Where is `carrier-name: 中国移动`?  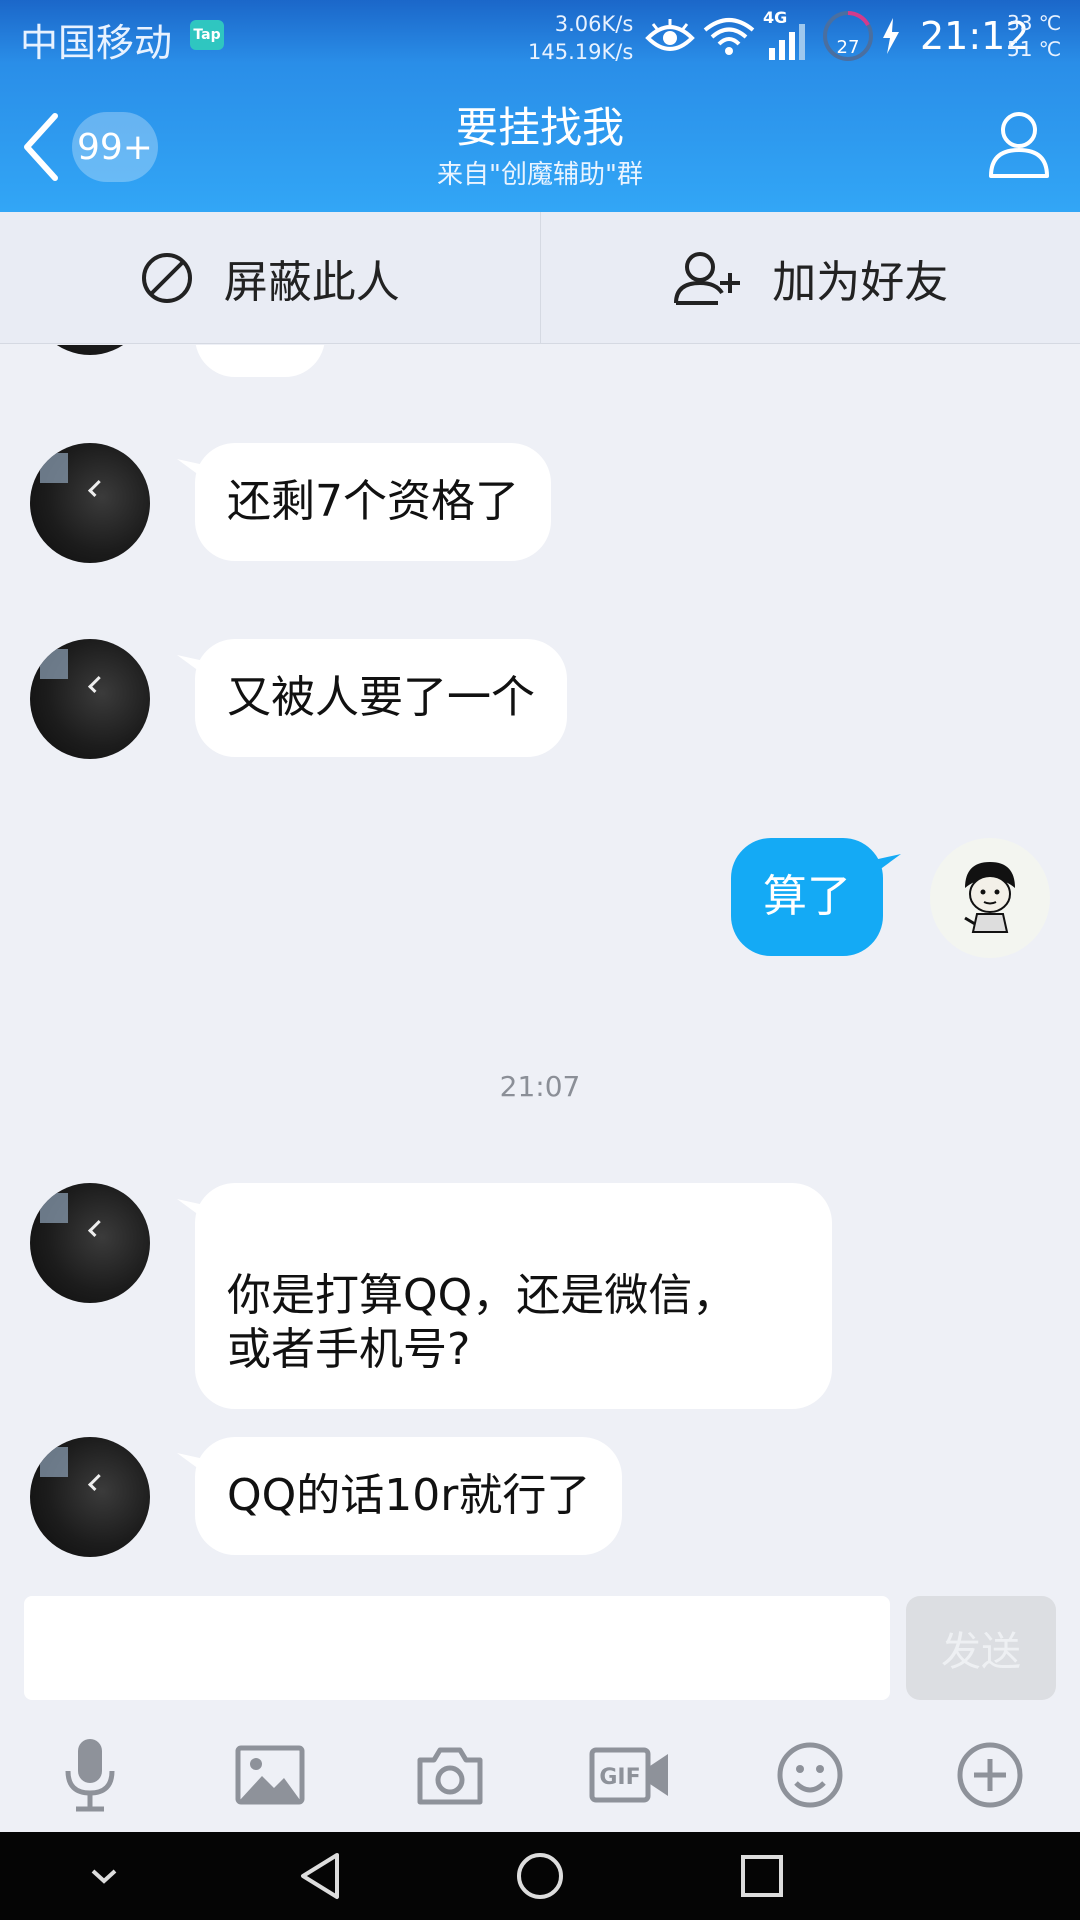
carrier-name: 中国移动 is located at coordinates (96, 43).